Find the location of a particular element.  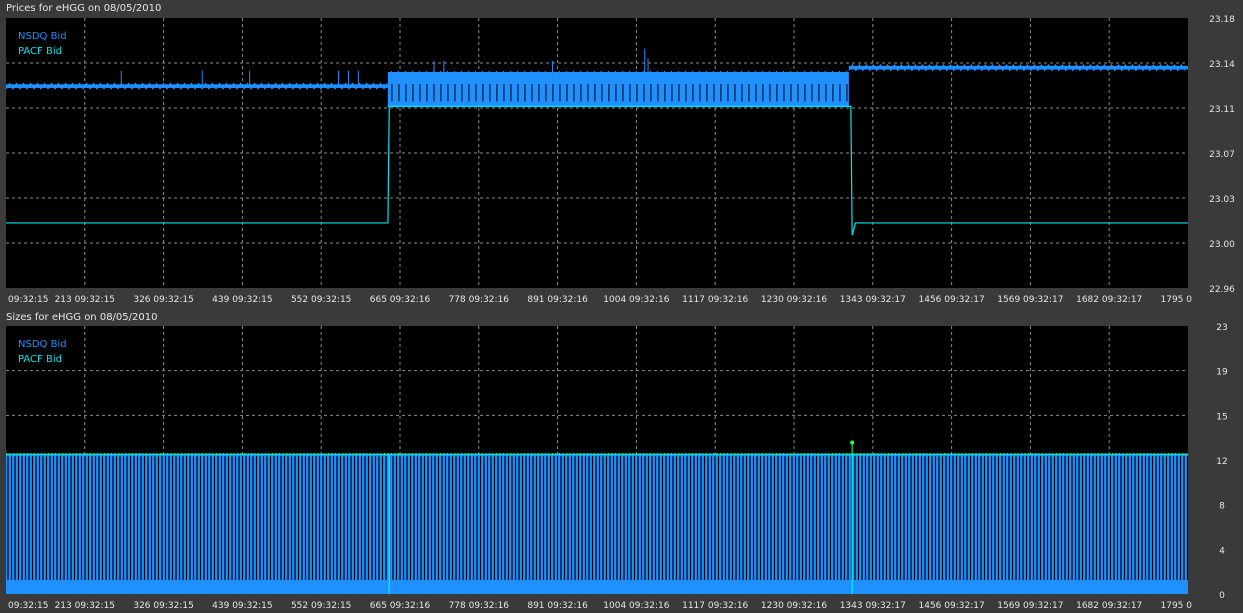

prices-x-tick-label: 1795 0 is located at coordinates (1177, 300).